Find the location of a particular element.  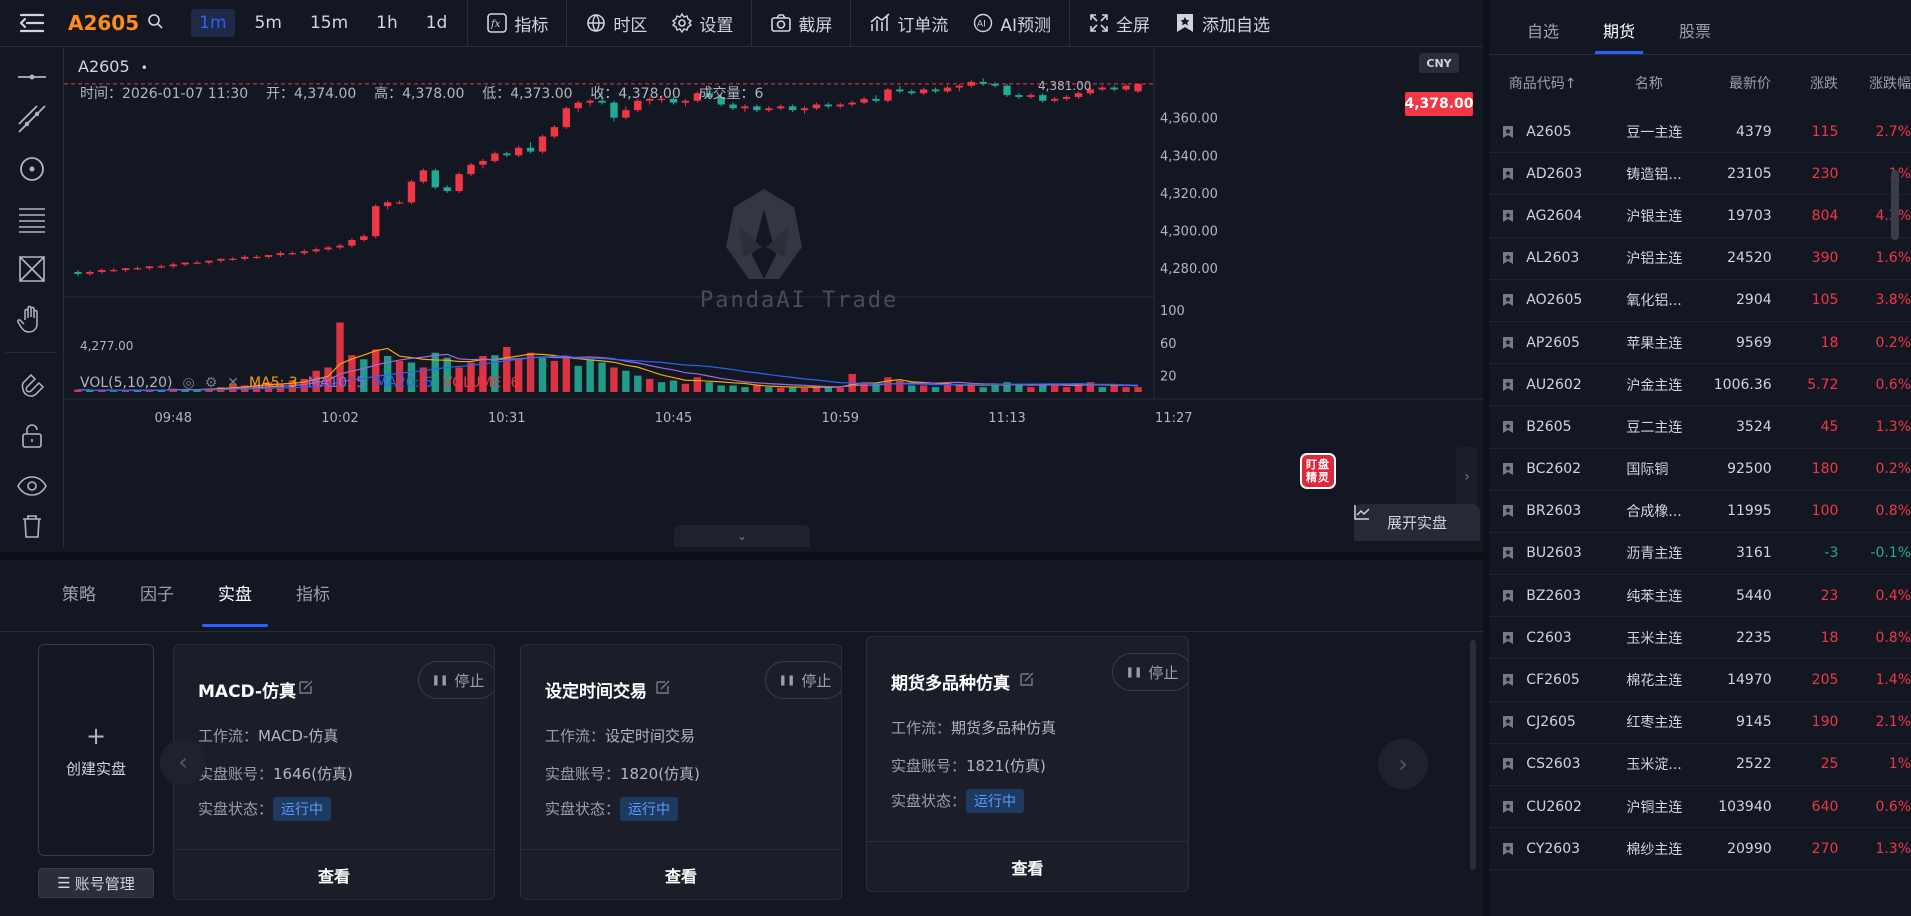

screenshot-button: 截屏 is located at coordinates (801, 23).